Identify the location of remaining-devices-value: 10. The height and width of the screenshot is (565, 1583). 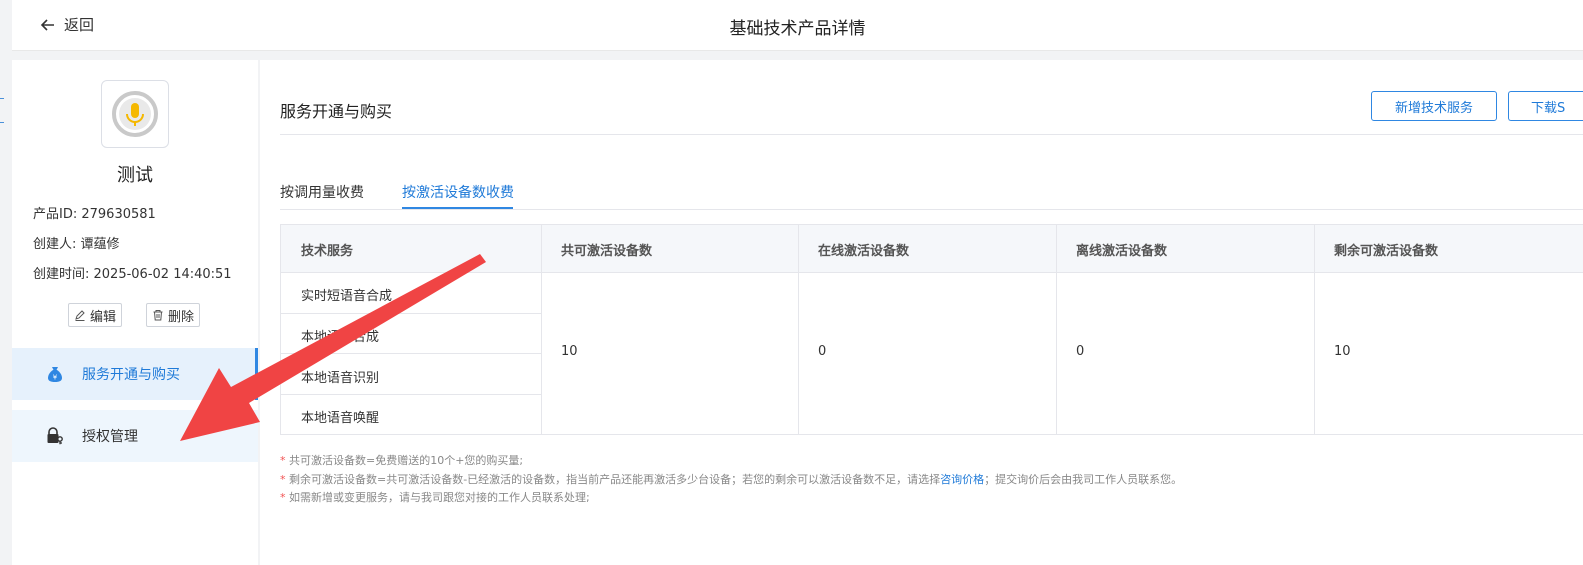
(1342, 351).